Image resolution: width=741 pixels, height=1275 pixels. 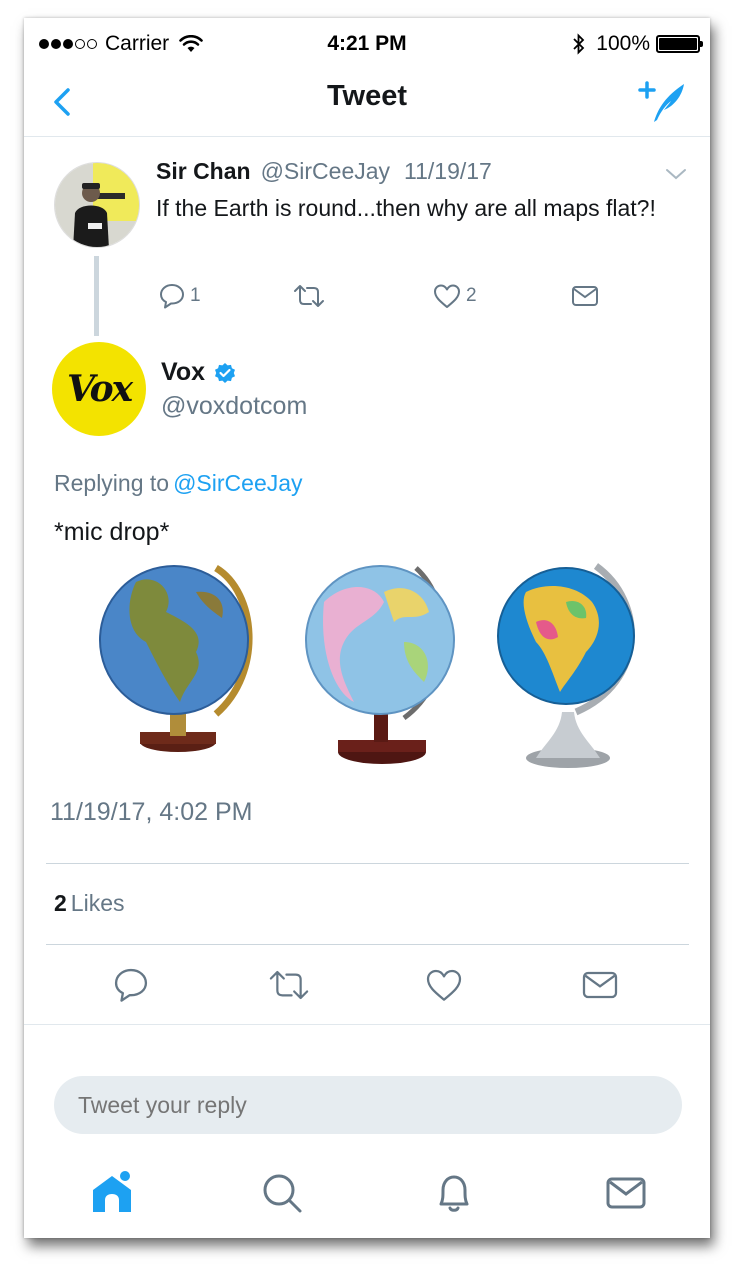 I want to click on home-icon, so click(x=112, y=1193).